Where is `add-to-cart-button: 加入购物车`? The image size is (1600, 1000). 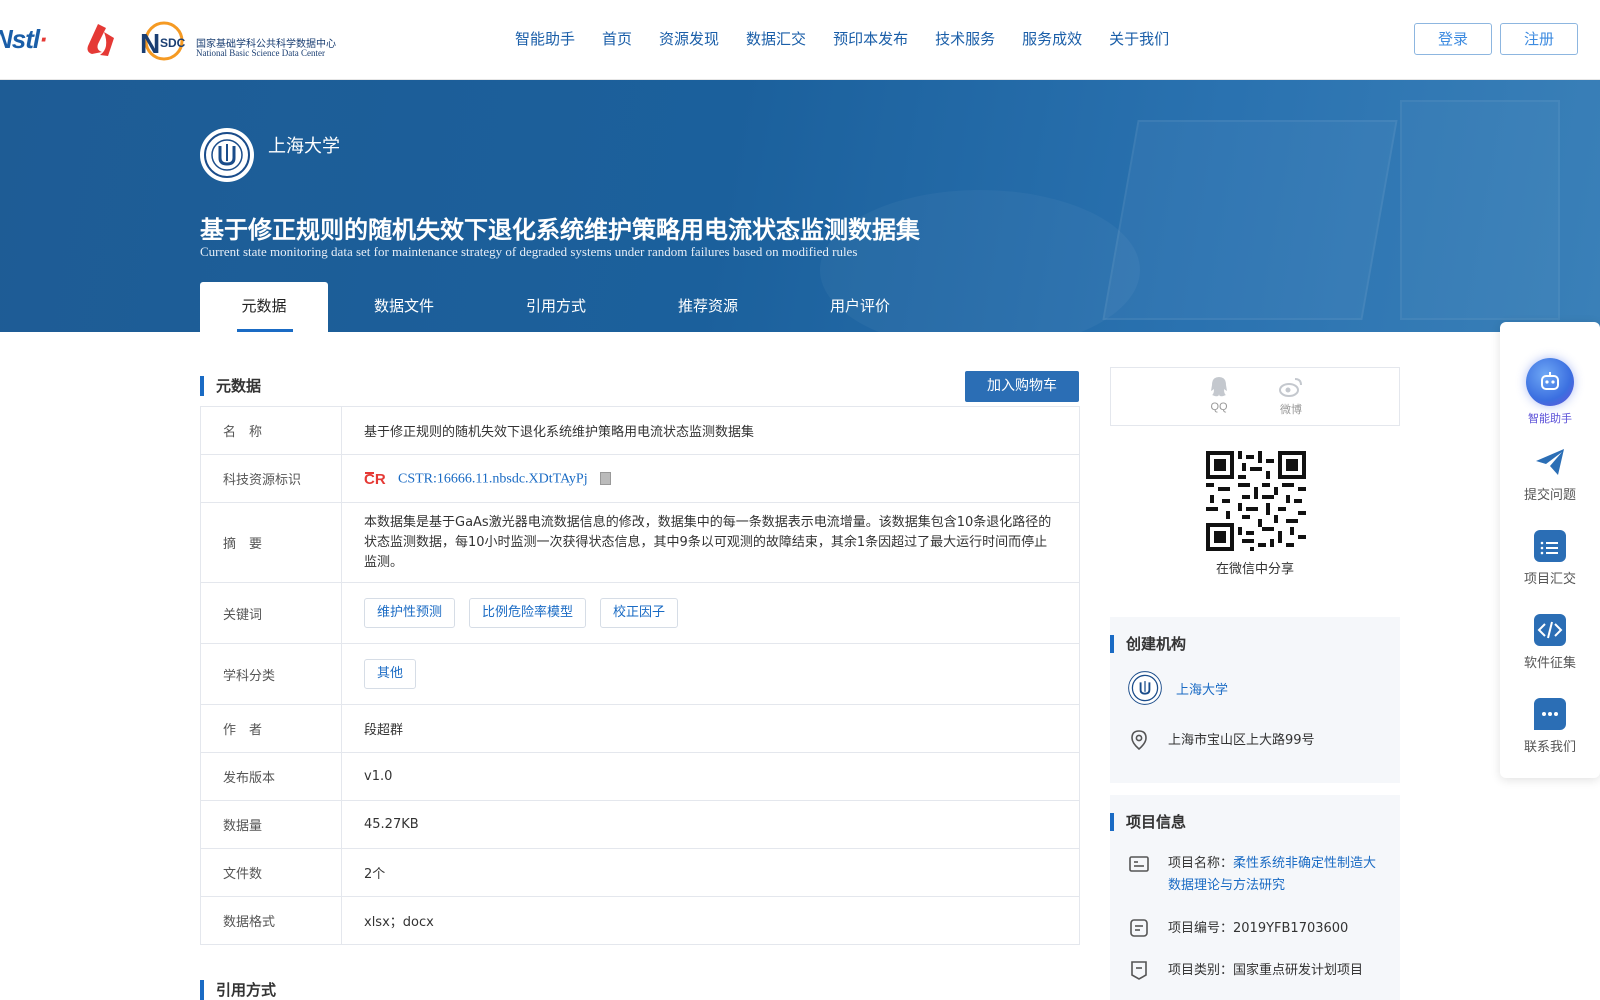 add-to-cart-button: 加入购物车 is located at coordinates (1022, 386).